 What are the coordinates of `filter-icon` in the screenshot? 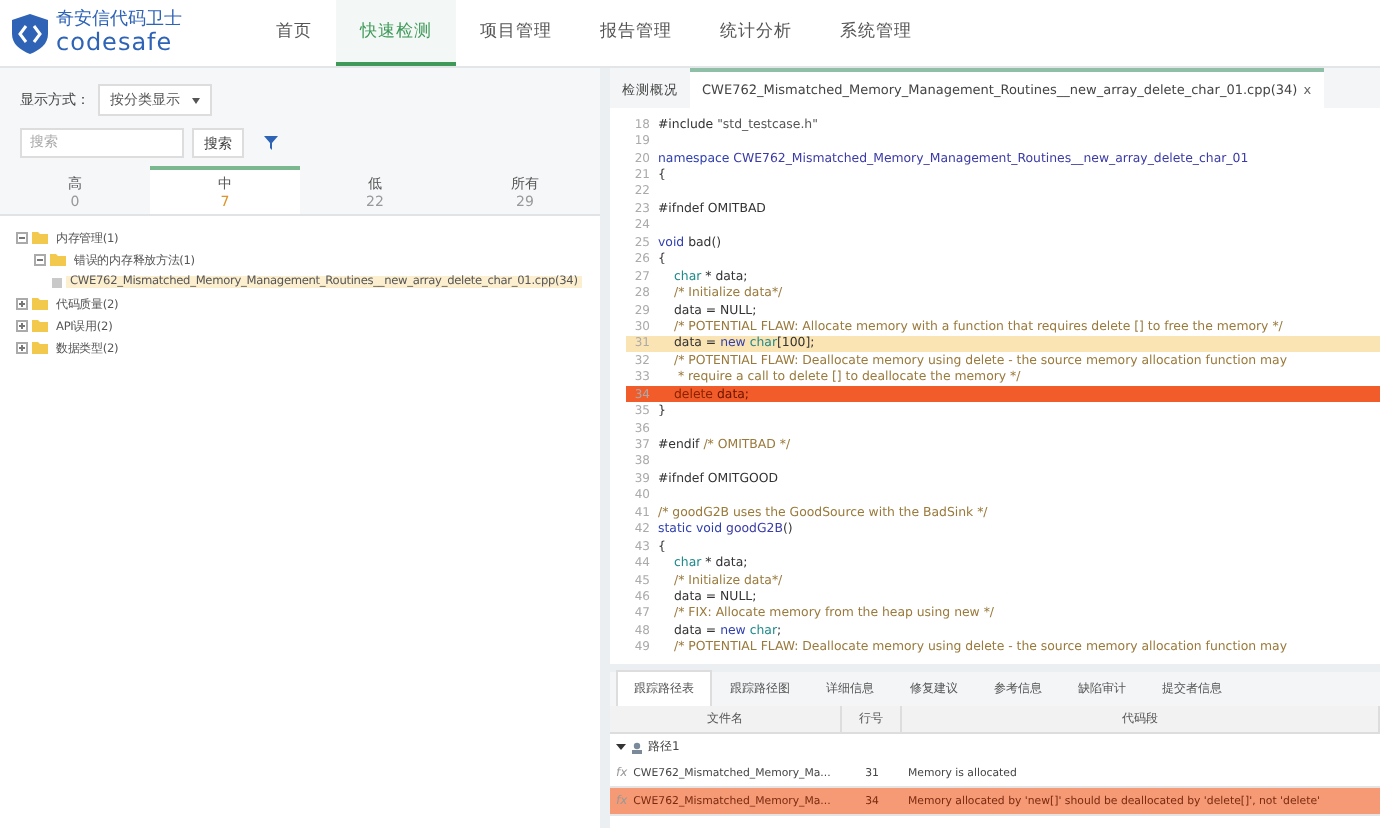 It's located at (271, 143).